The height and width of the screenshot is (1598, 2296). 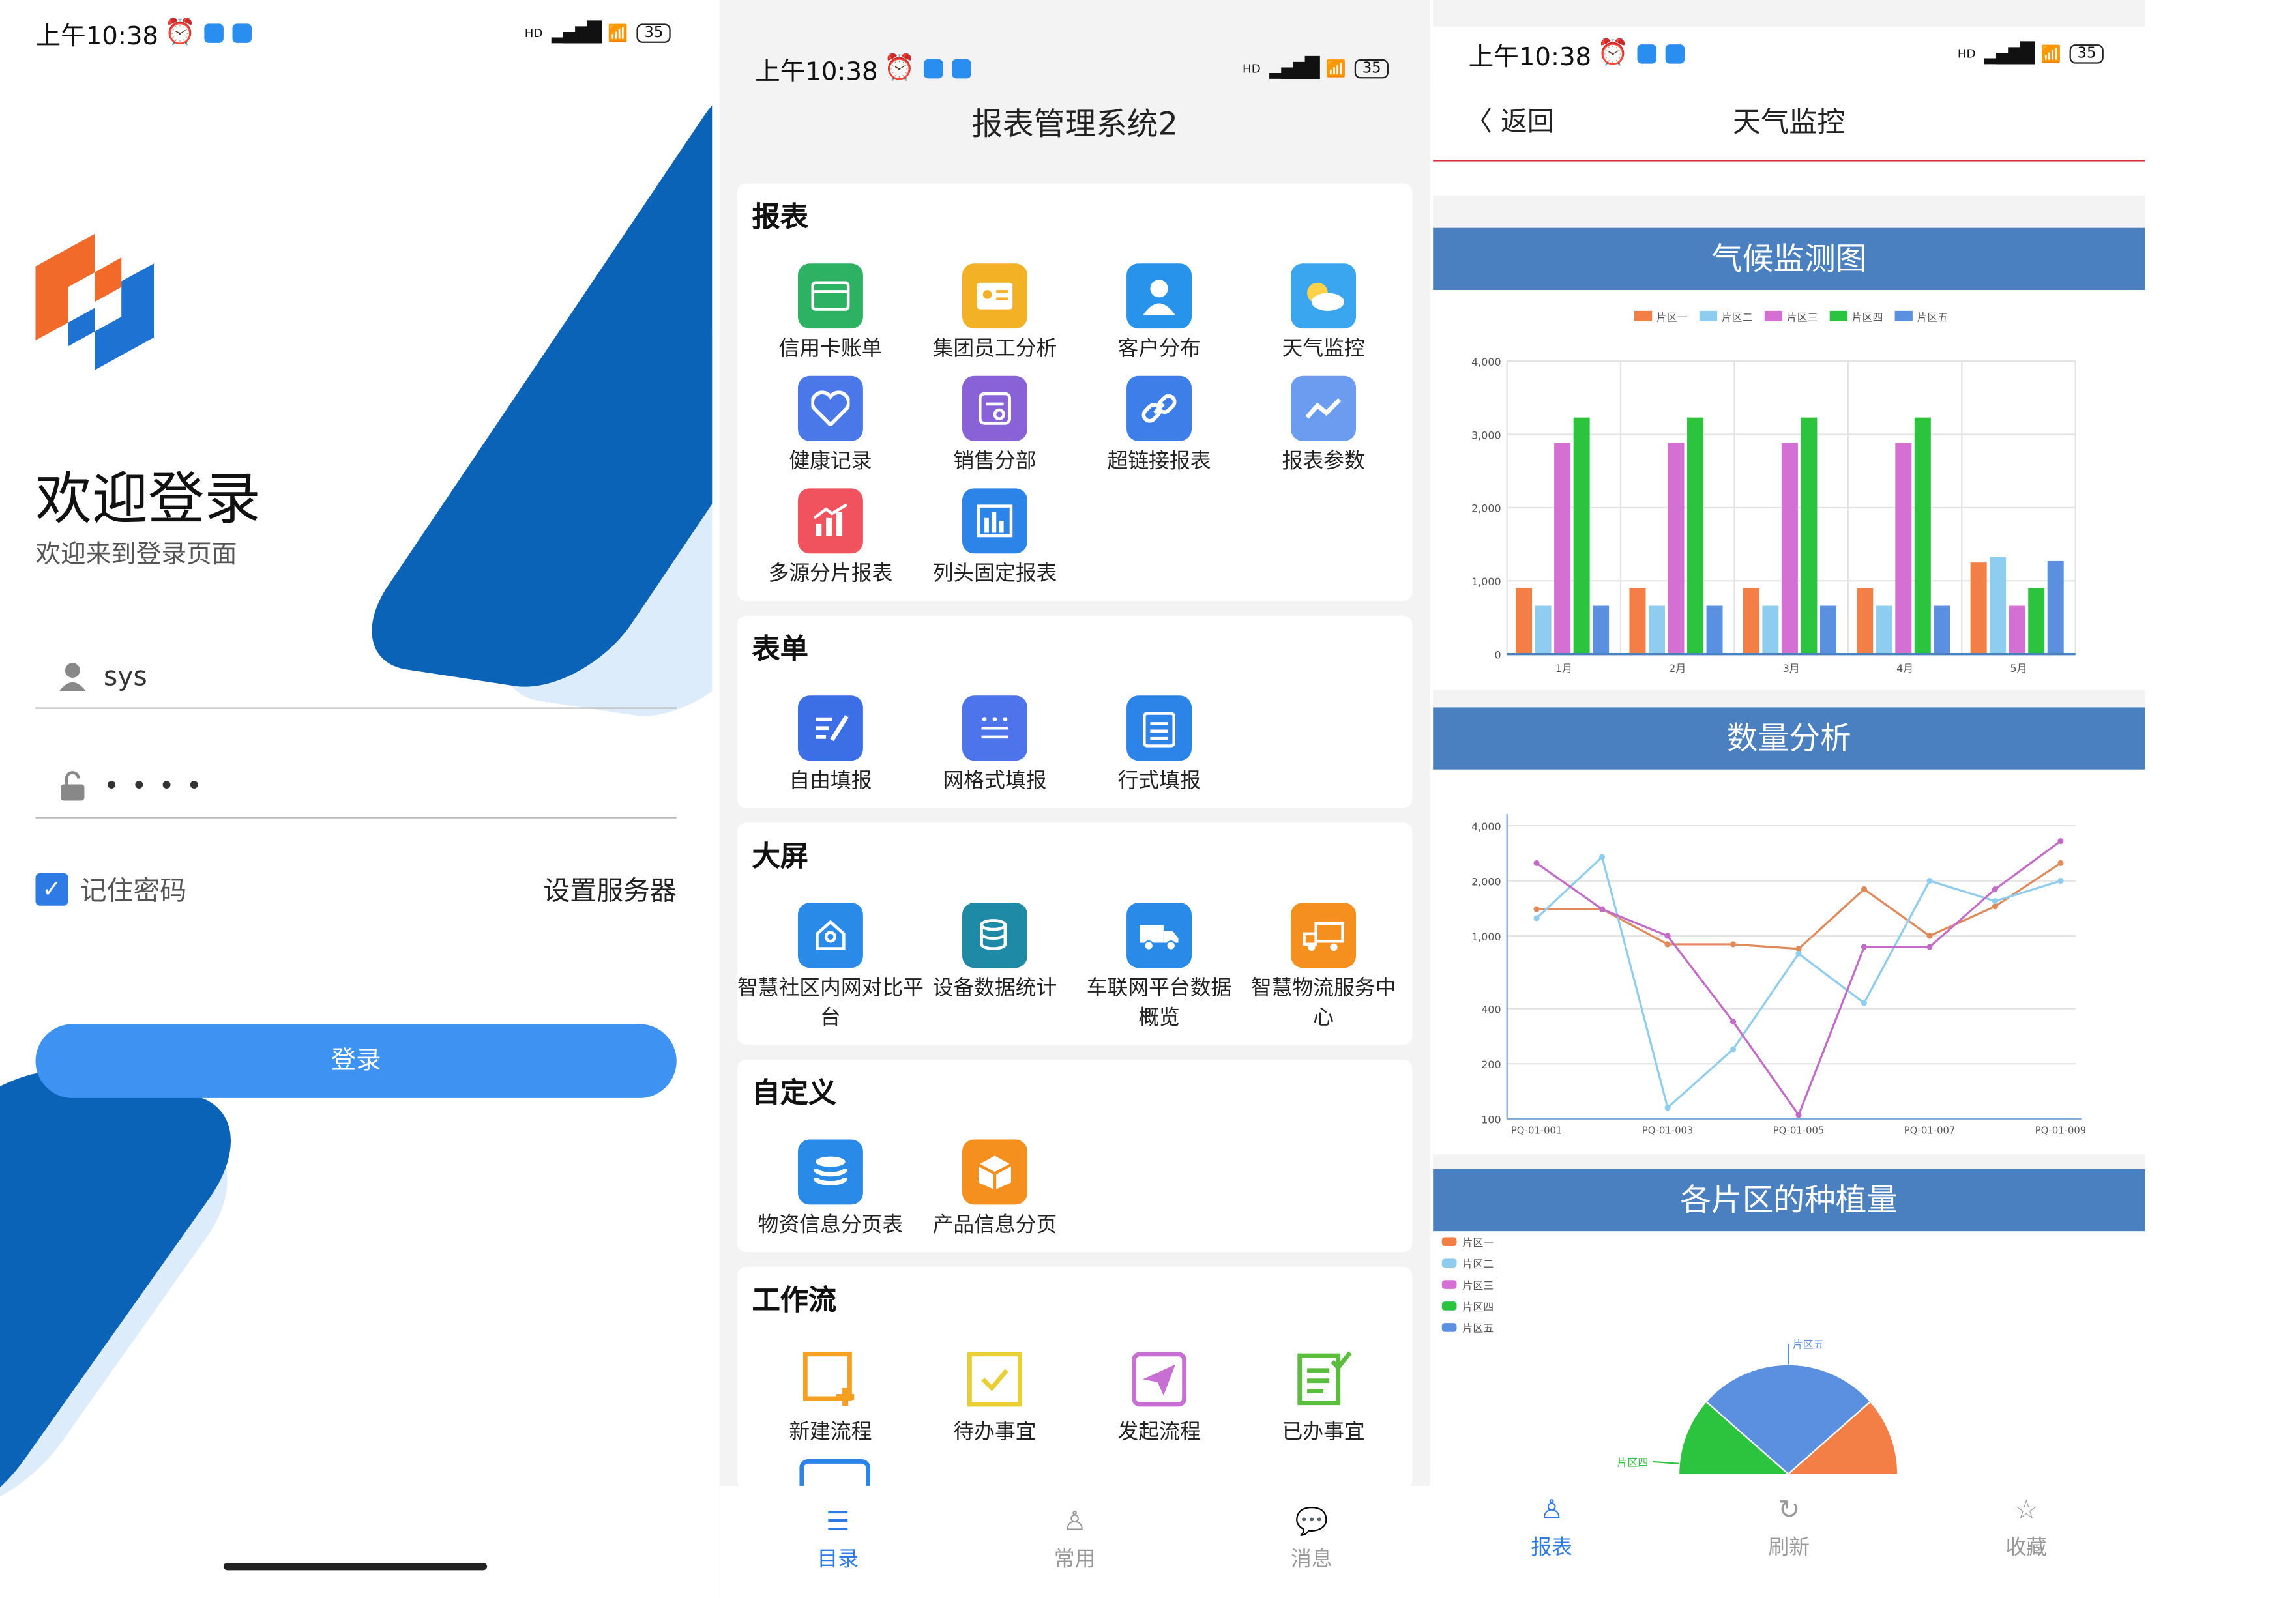 What do you see at coordinates (994, 426) in the screenshot?
I see `menu-item: 销售分部` at bounding box center [994, 426].